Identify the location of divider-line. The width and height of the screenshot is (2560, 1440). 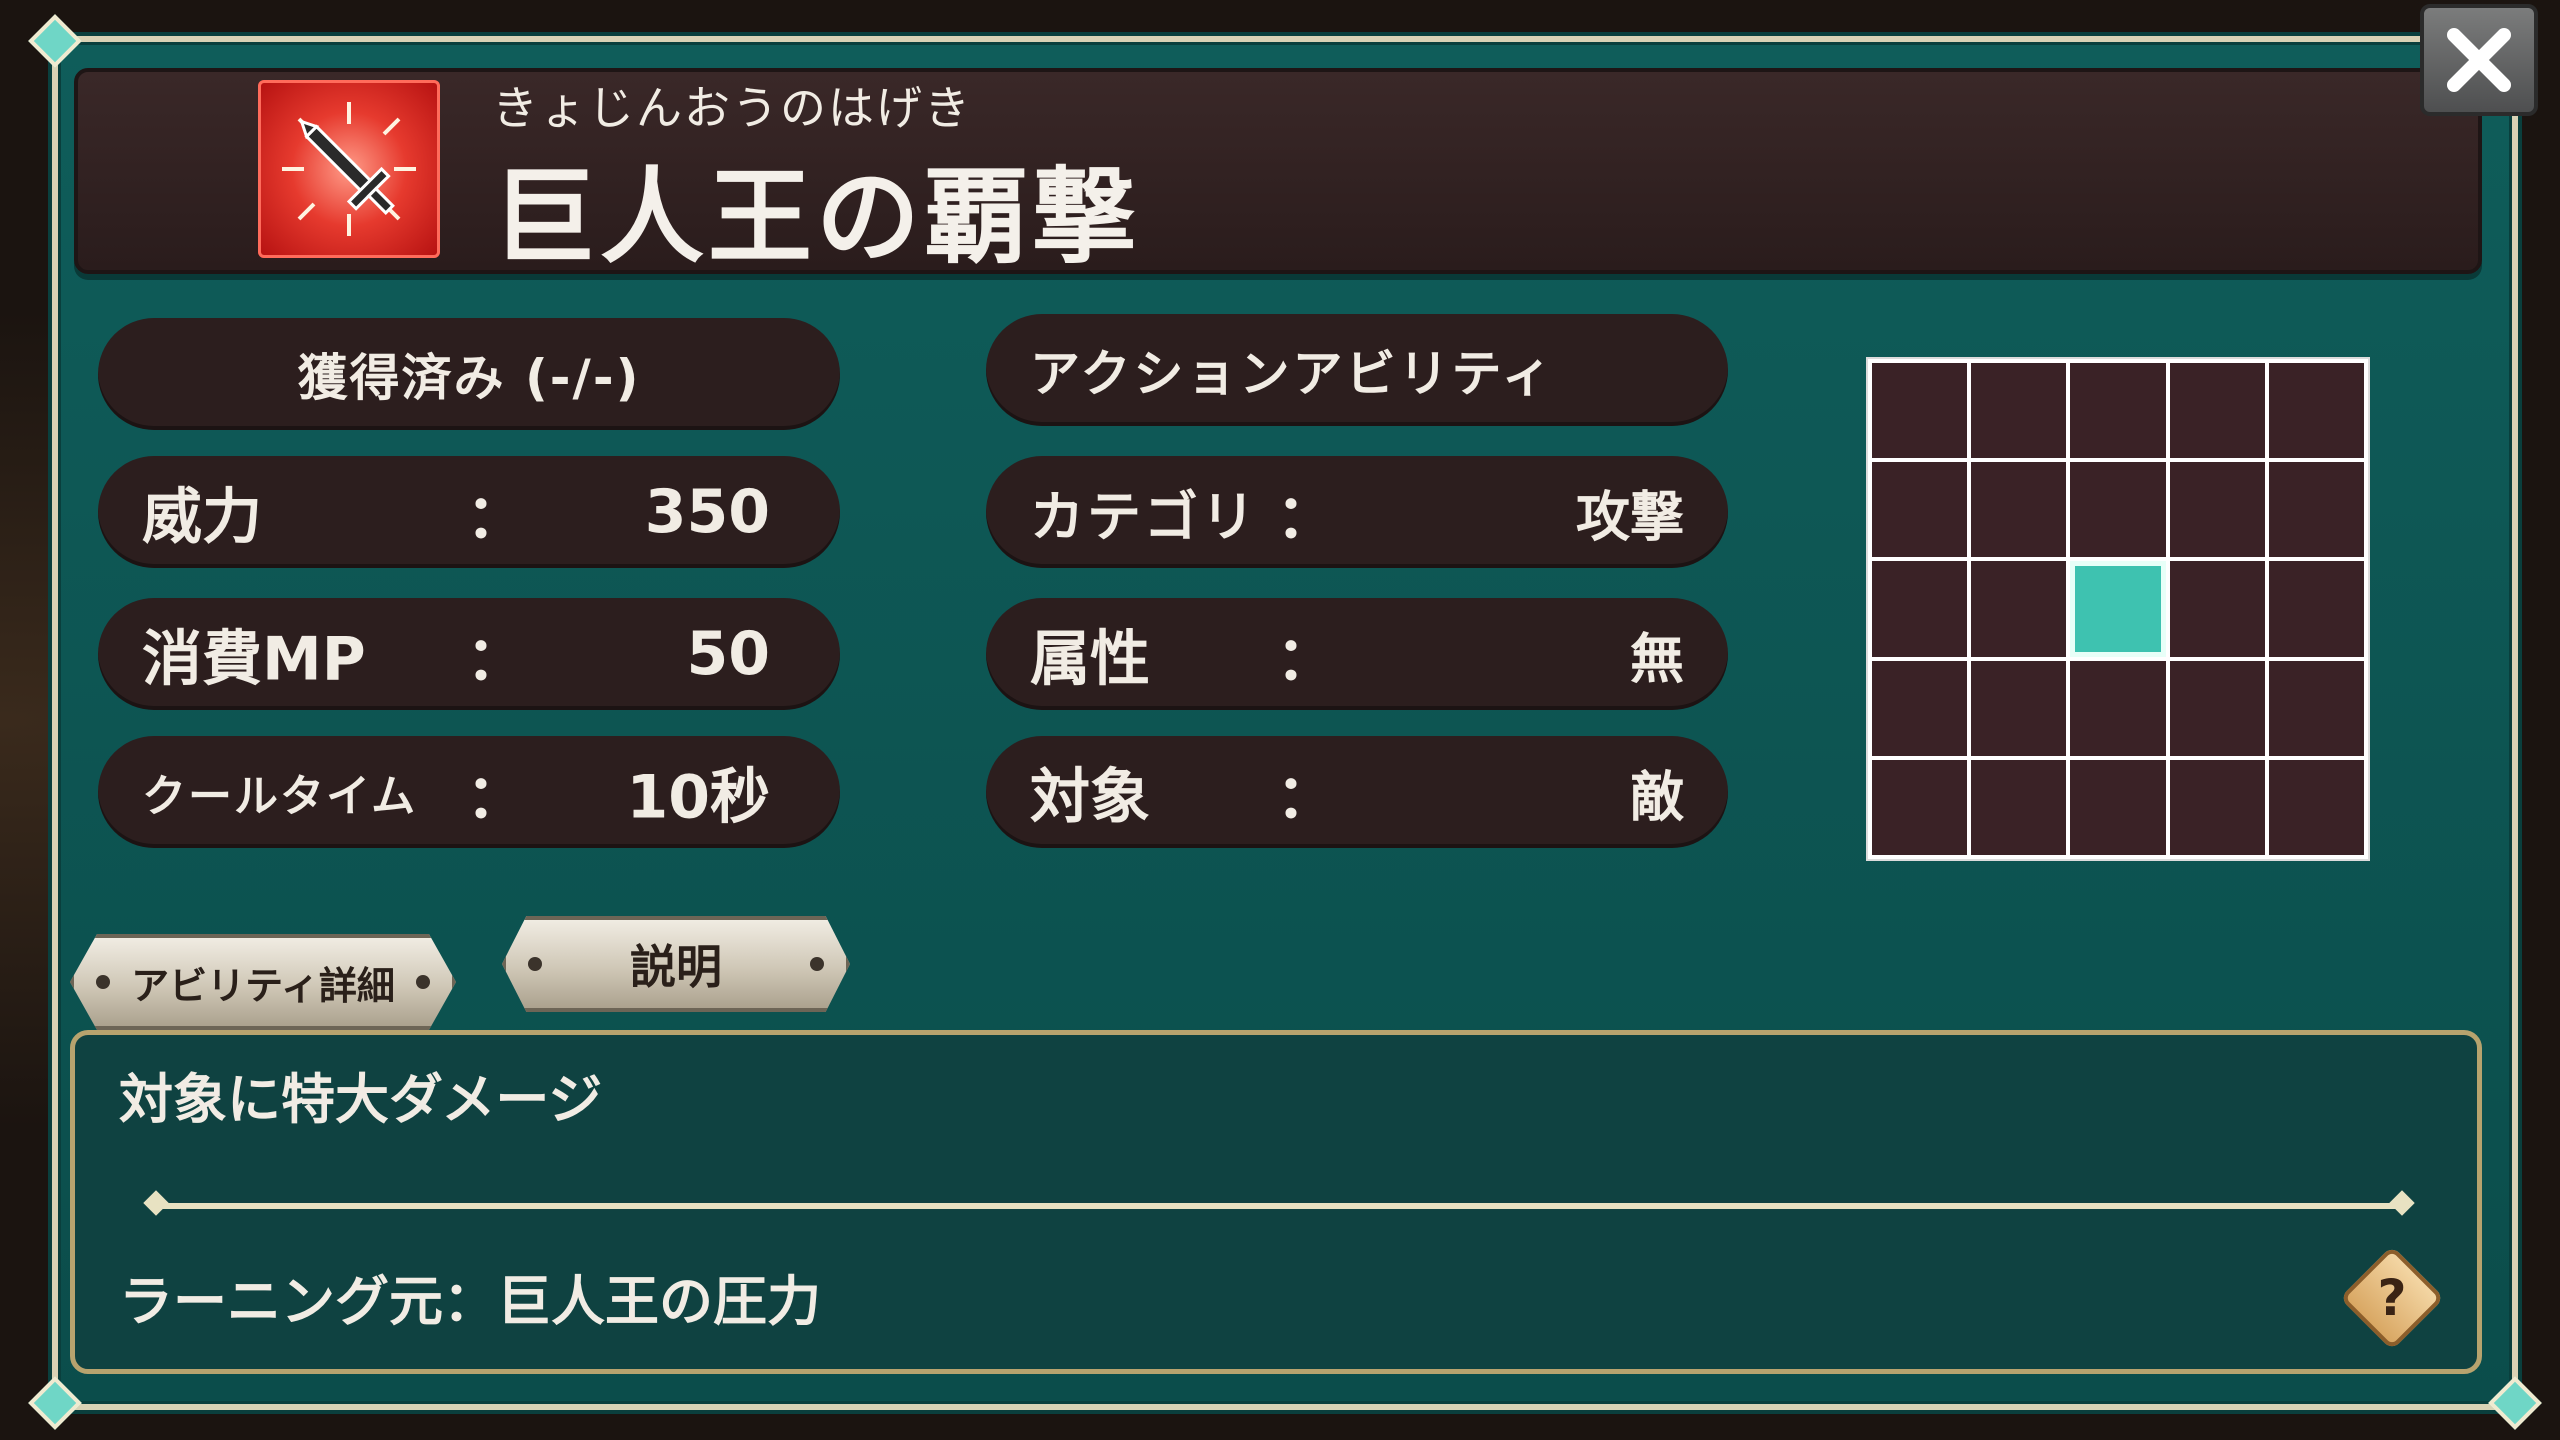
(1279, 1206).